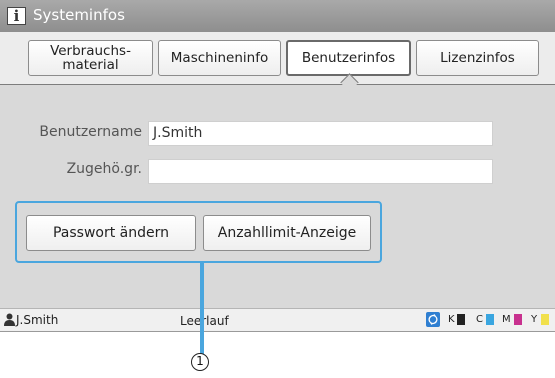  Describe the element at coordinates (490, 319) in the screenshot. I see `ink-swatch-cyan` at that location.